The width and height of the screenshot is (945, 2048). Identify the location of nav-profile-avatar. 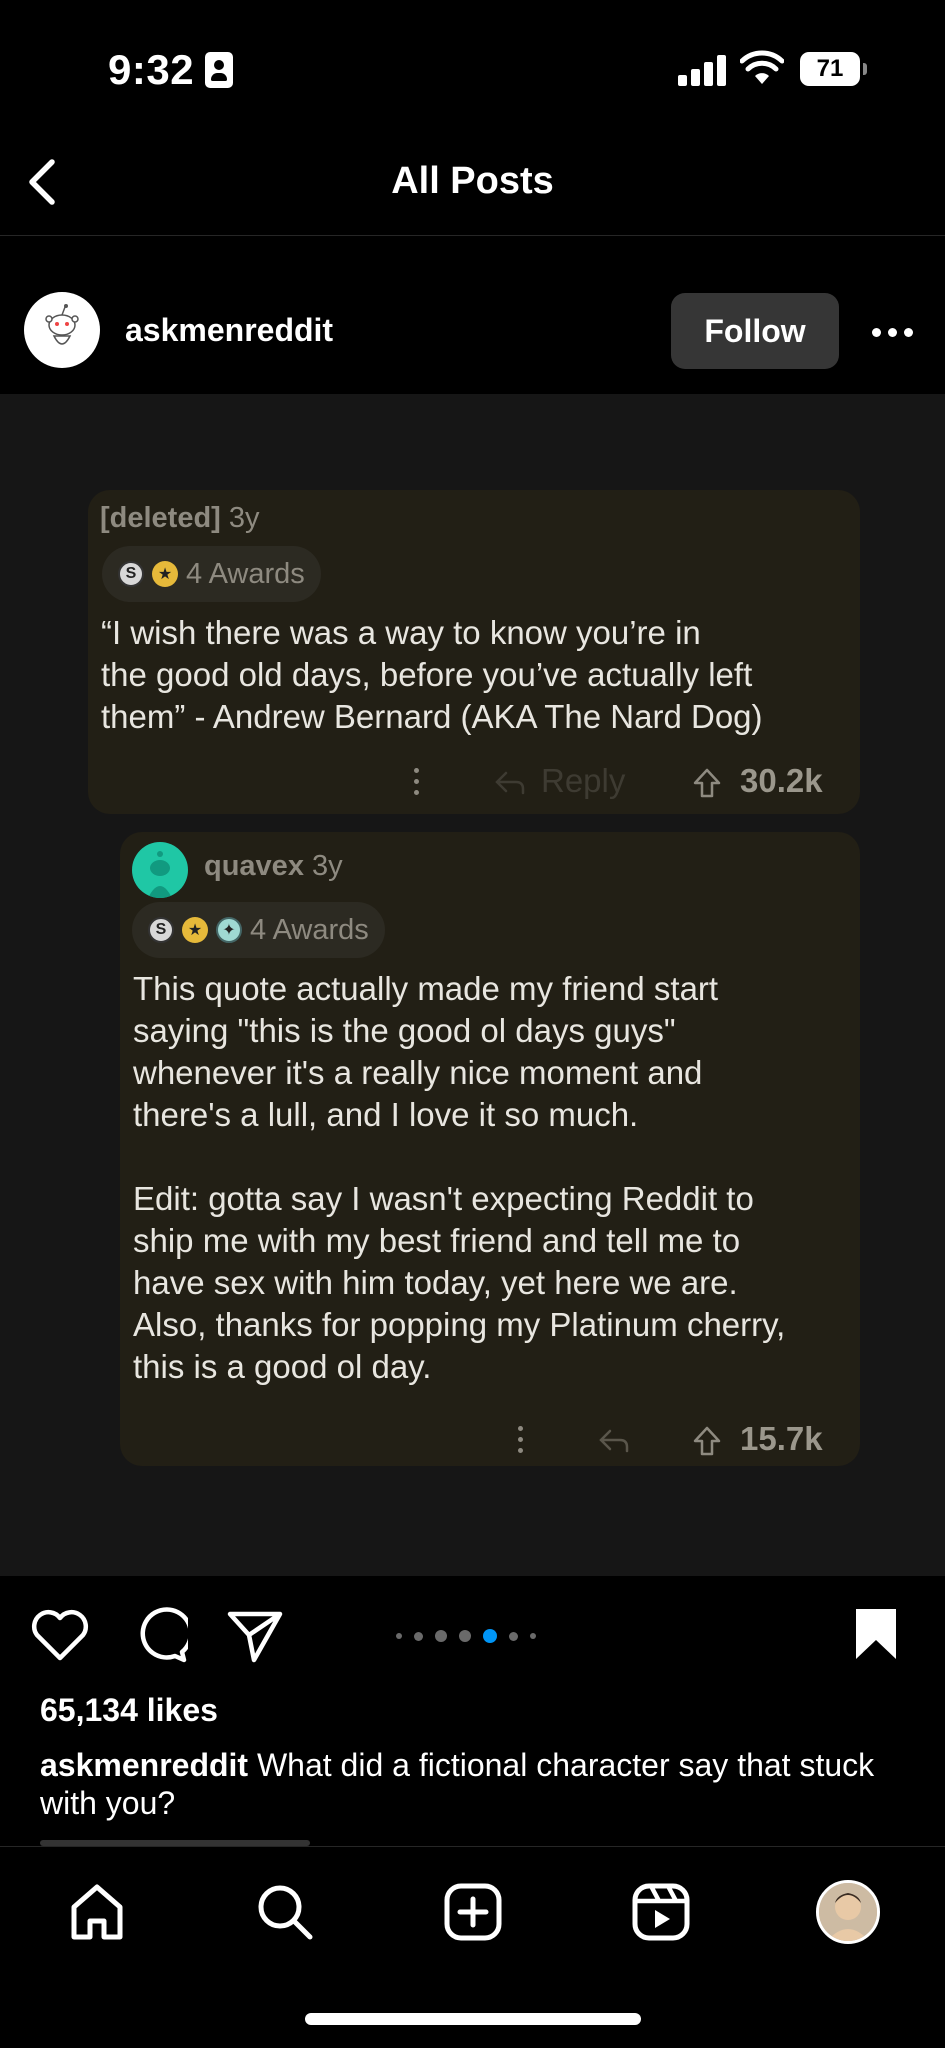
(848, 1912).